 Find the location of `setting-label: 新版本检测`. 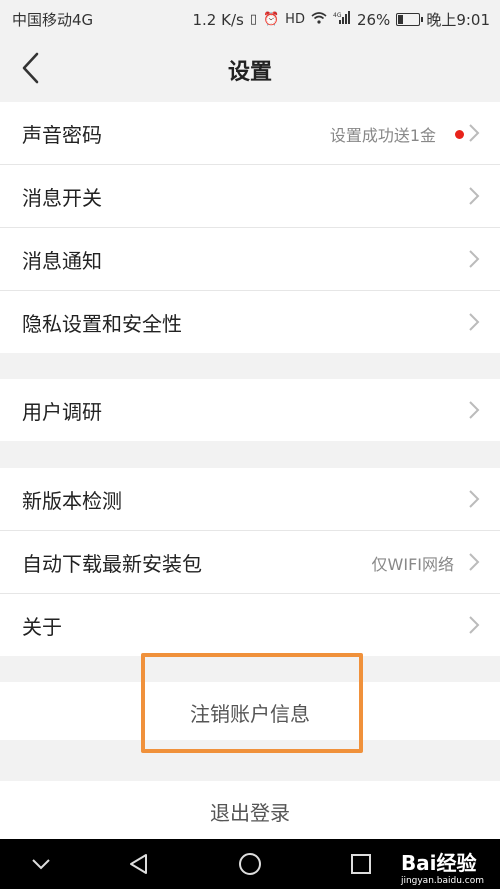

setting-label: 新版本检测 is located at coordinates (72, 501).